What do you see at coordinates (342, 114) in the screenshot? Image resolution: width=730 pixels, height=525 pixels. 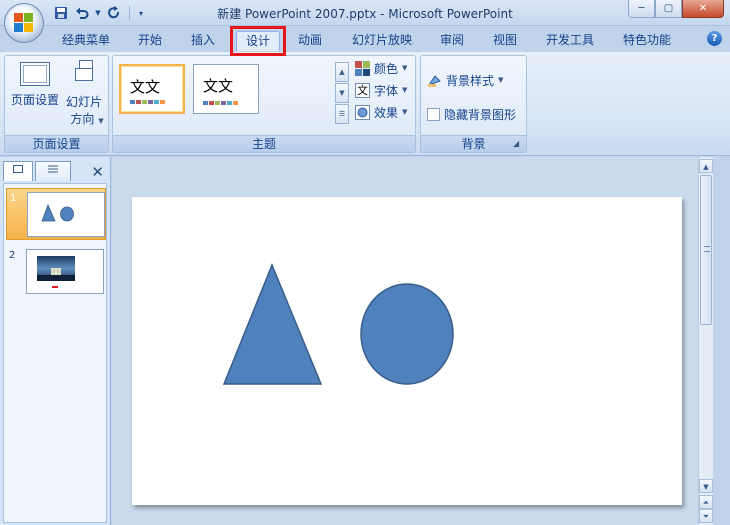 I see `gallery-more-button: ☰` at bounding box center [342, 114].